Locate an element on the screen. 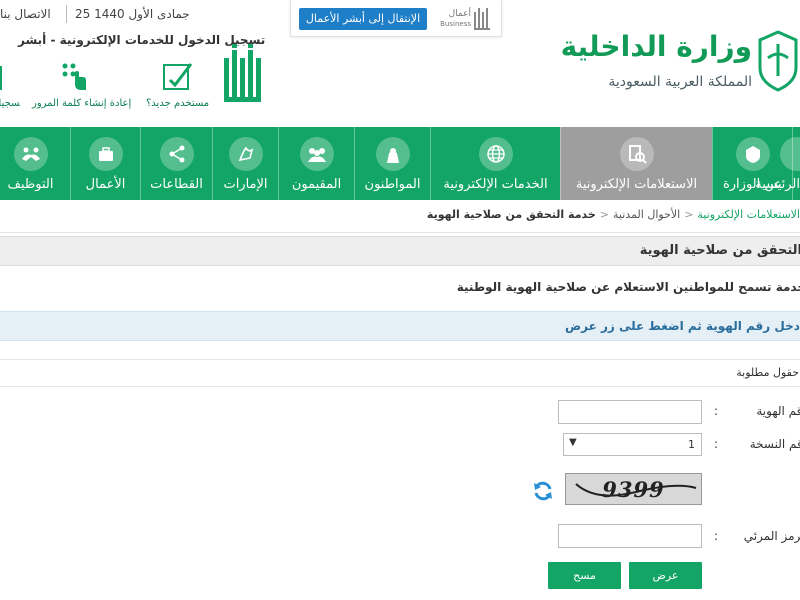 The image size is (800, 600). nav-item-label: الإمارات is located at coordinates (245, 184).